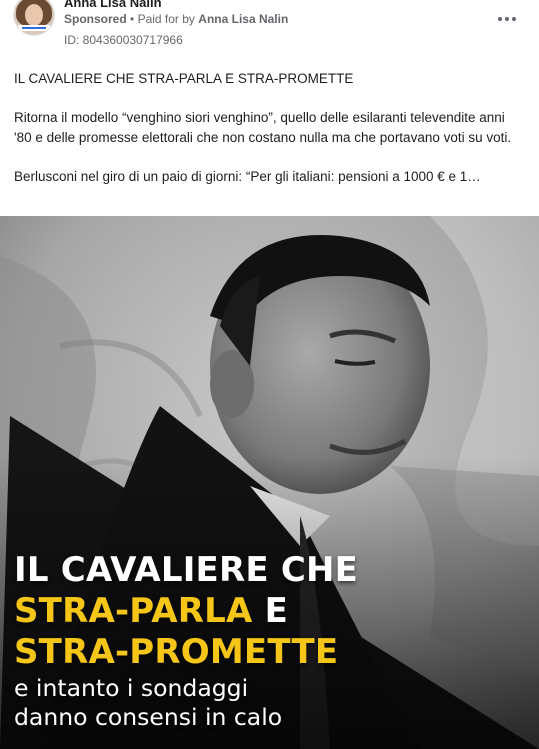 This screenshot has height=749, width=539. Describe the element at coordinates (131, 688) in the screenshot. I see `creative-subline1: e intanto i sondaggi` at that location.